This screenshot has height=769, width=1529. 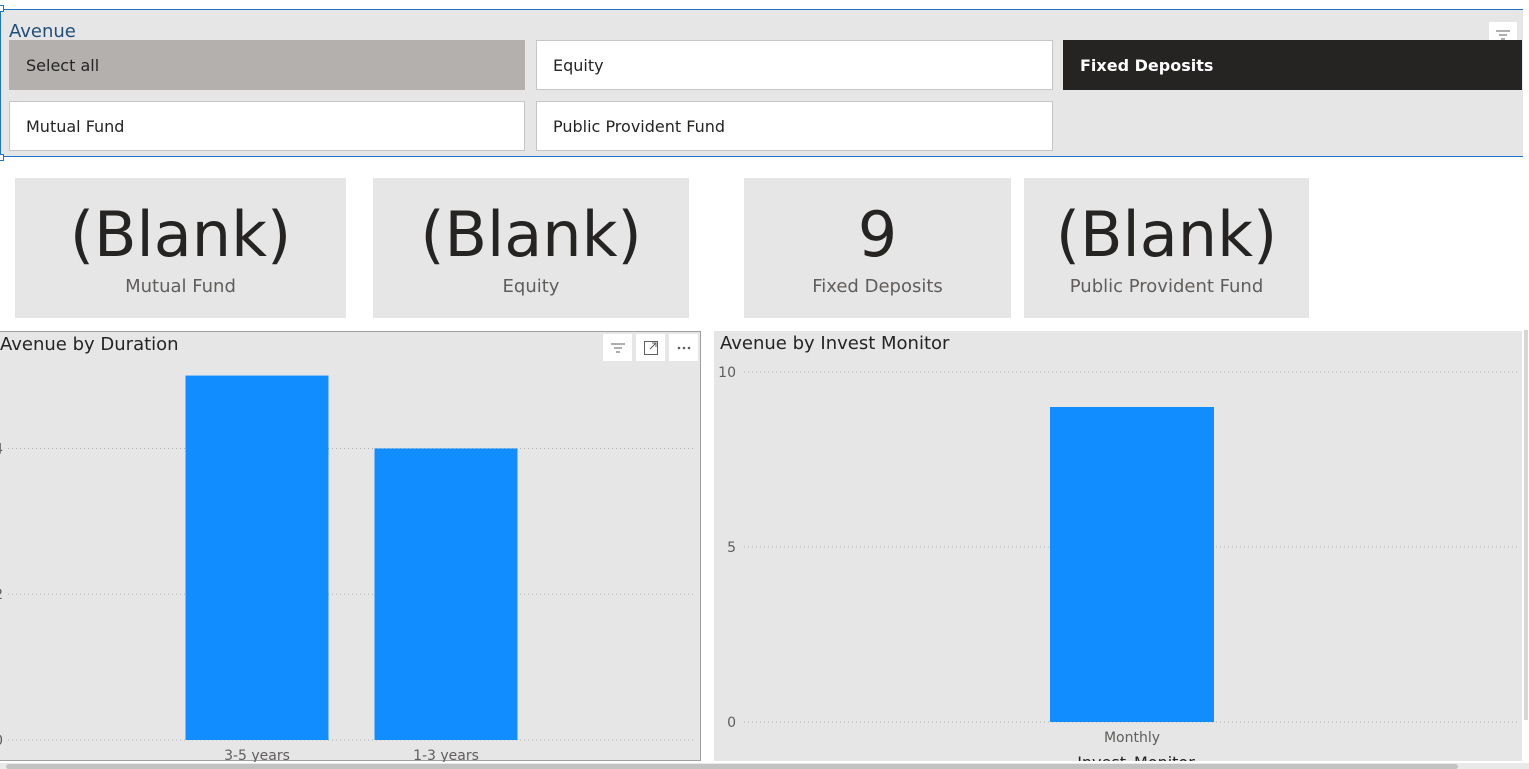 I want to click on slicer-title: Avenue, so click(x=42, y=31).